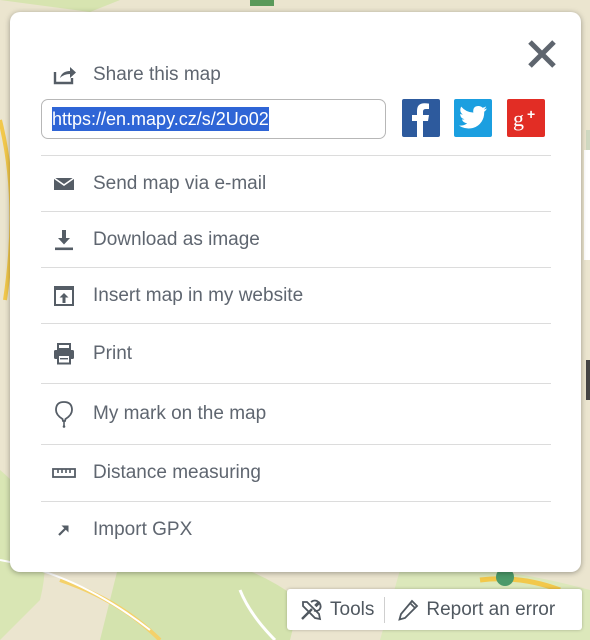 This screenshot has width=590, height=640. What do you see at coordinates (176, 239) in the screenshot?
I see `menu-item-label: Download as image` at bounding box center [176, 239].